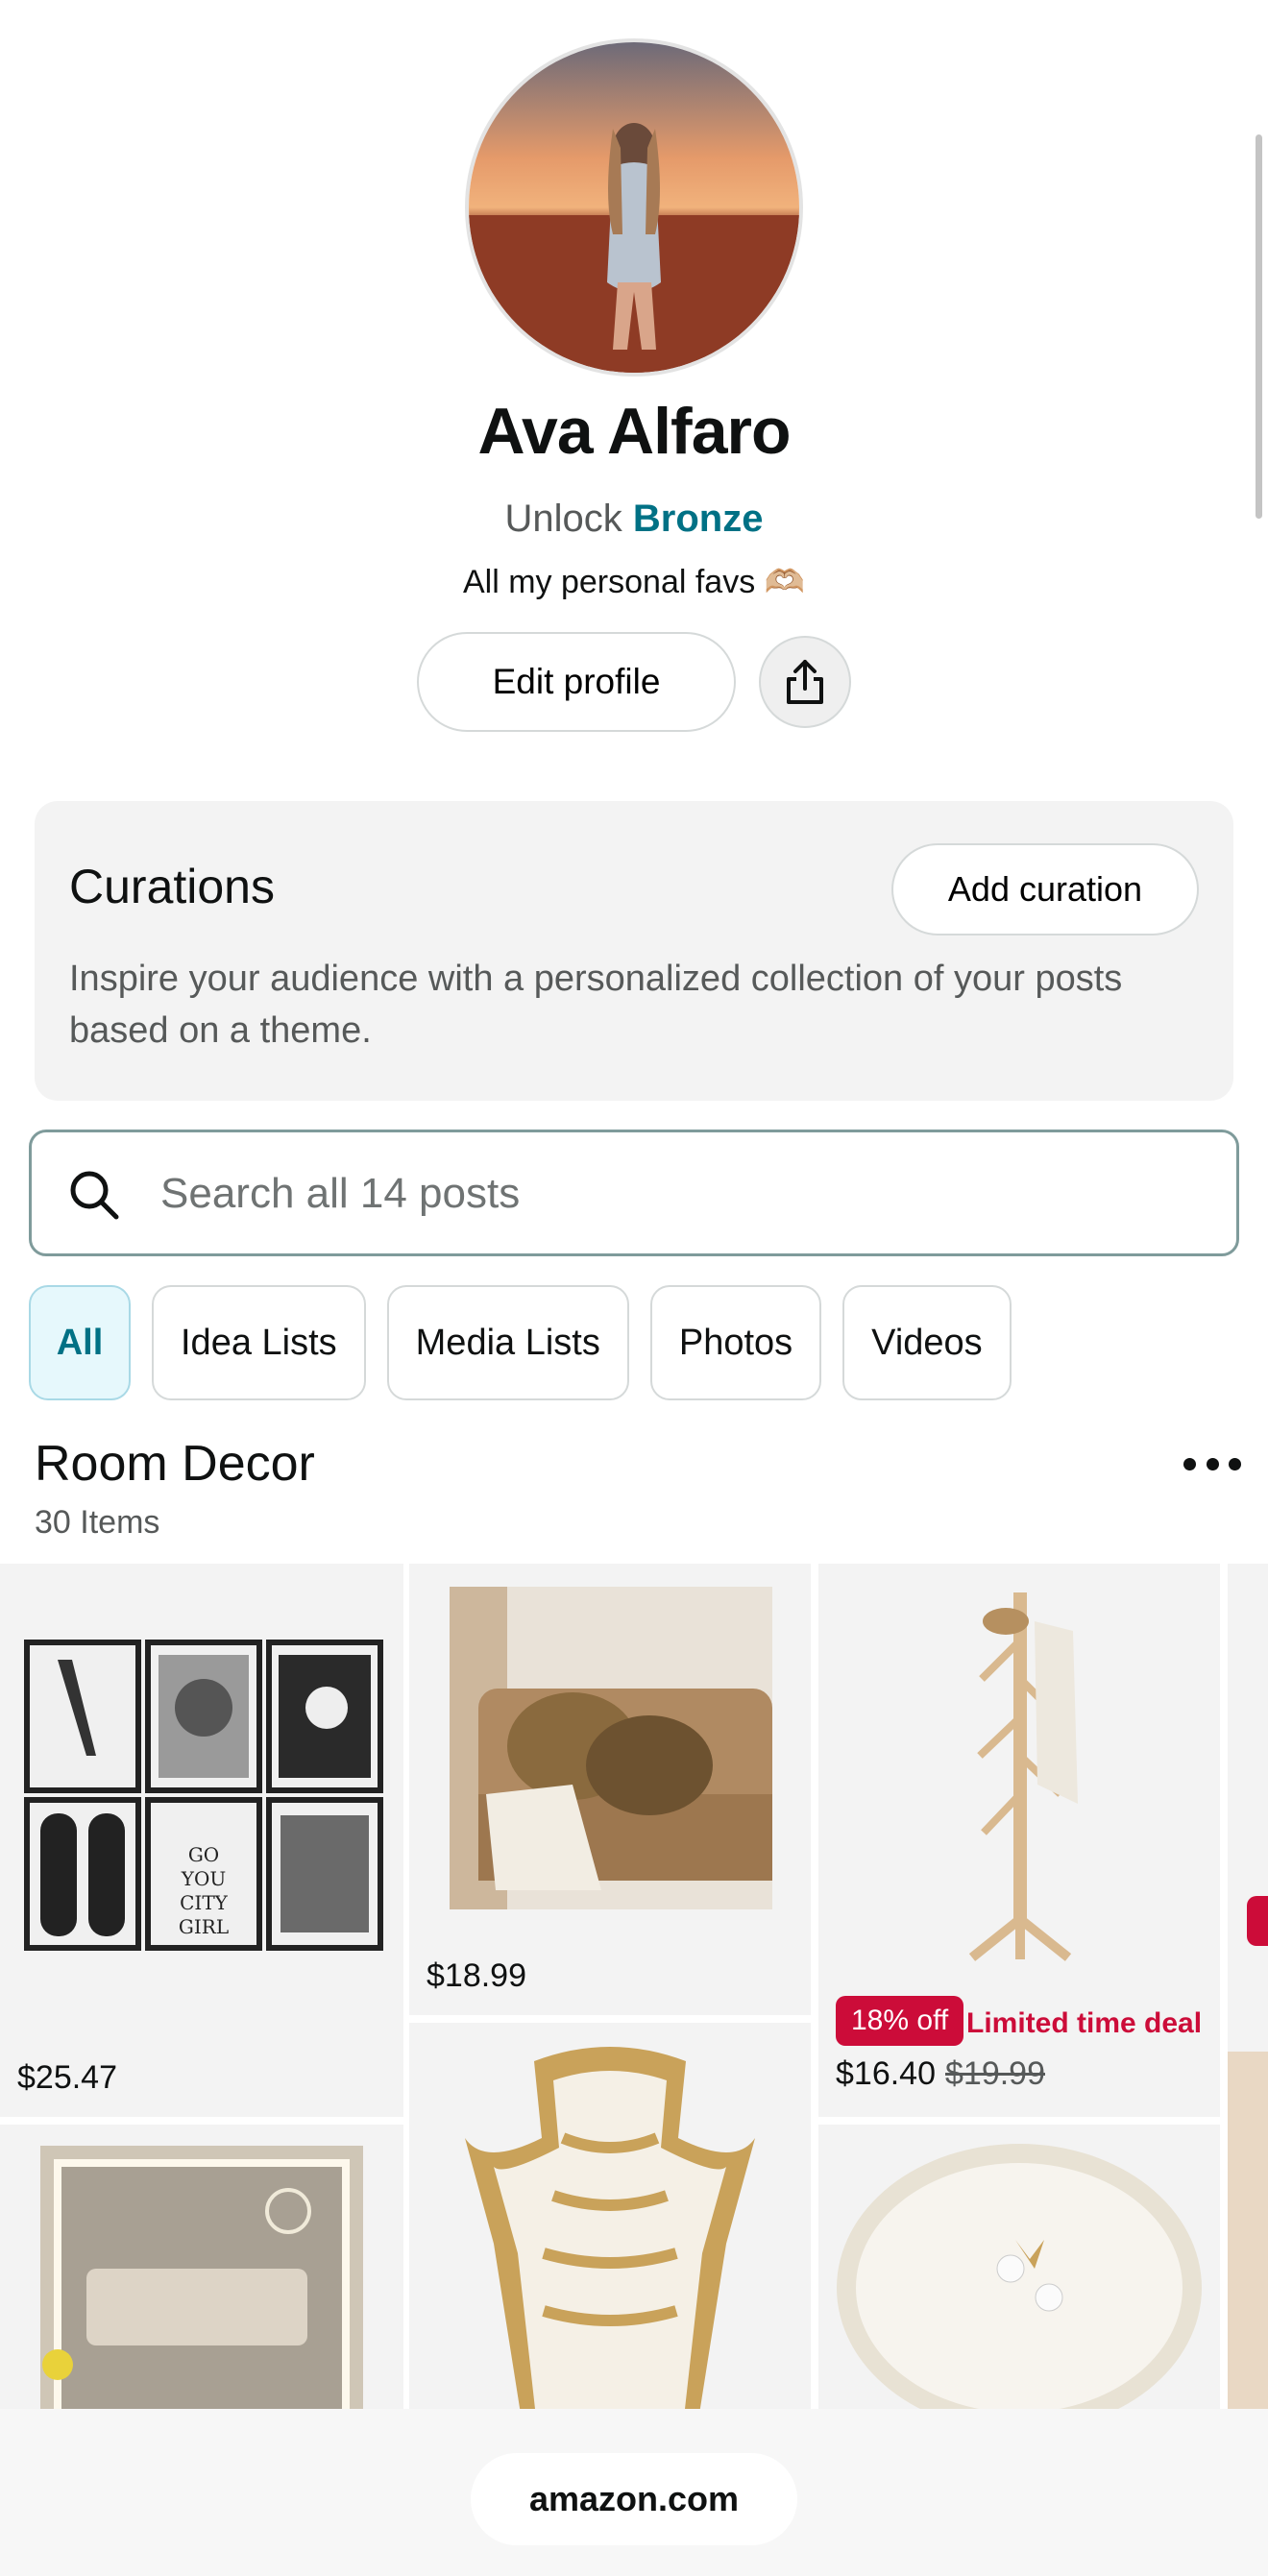 This screenshot has height=2576, width=1268. What do you see at coordinates (611, 1748) in the screenshot?
I see `product-image-pillows` at bounding box center [611, 1748].